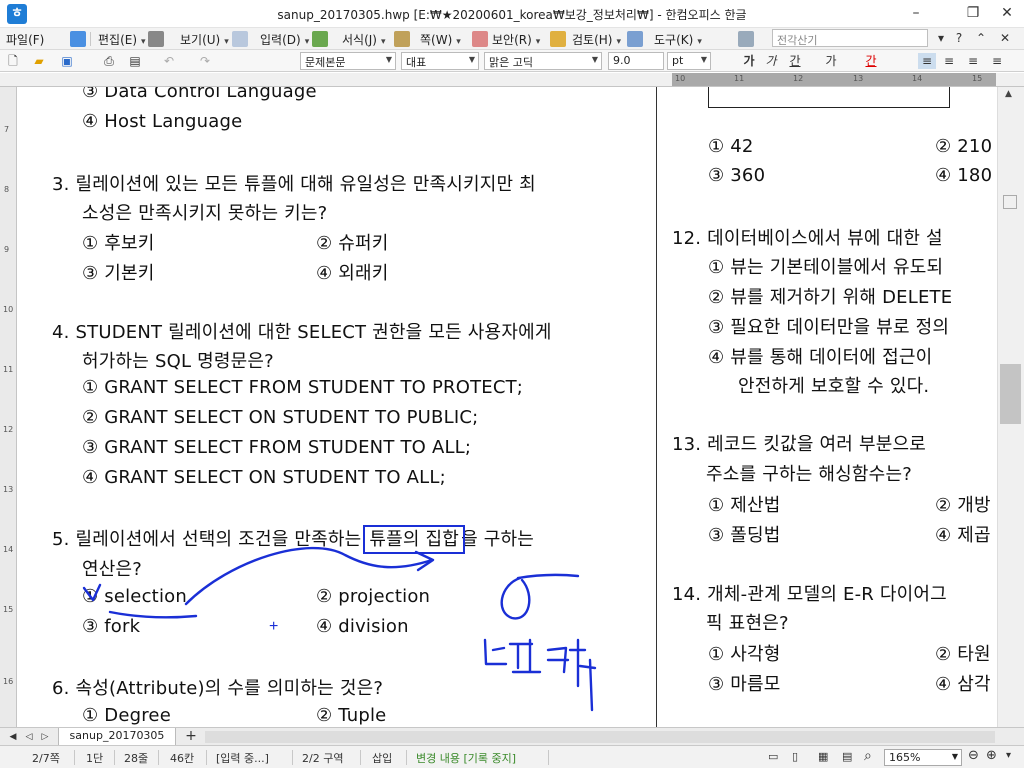  I want to click on question-option: ① Degree, so click(126, 715).